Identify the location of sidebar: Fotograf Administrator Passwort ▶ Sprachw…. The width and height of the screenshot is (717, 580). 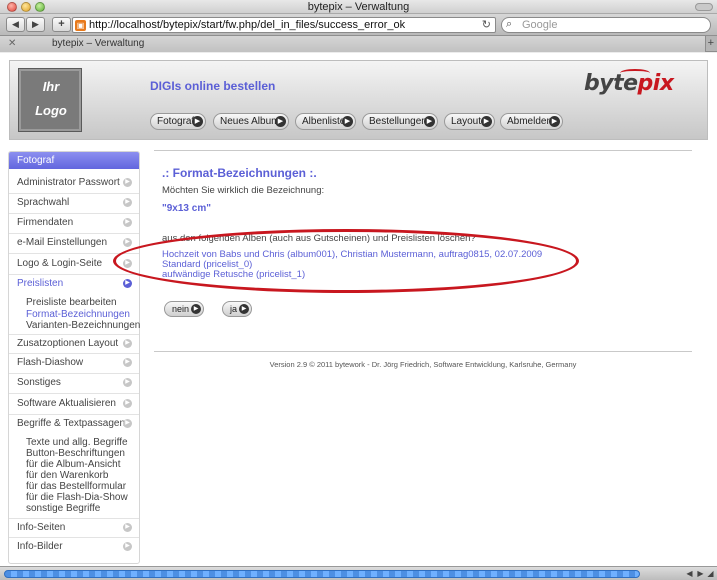
(74, 357).